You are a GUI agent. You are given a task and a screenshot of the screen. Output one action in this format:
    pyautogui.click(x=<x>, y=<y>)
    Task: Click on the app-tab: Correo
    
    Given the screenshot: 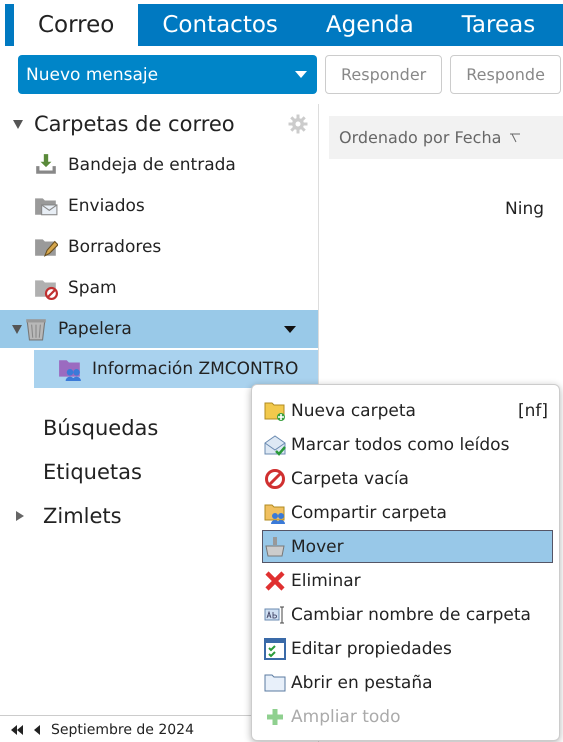 What is the action you would take?
    pyautogui.click(x=76, y=25)
    